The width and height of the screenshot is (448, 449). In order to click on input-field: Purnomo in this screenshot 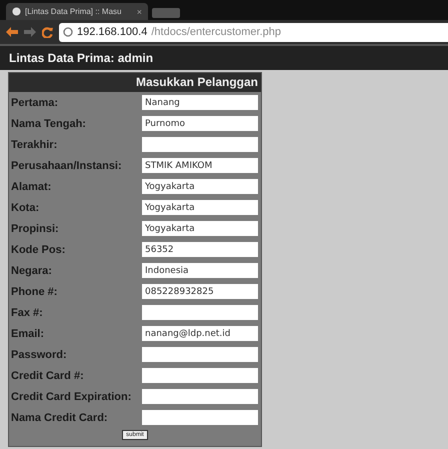, I will do `click(200, 123)`.